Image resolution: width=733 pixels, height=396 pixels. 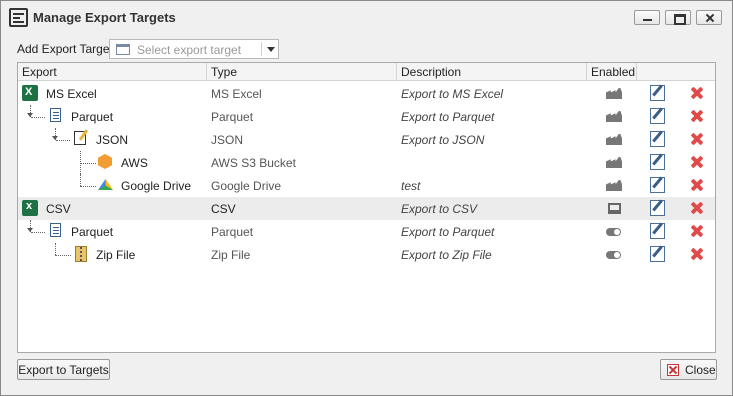 What do you see at coordinates (613, 72) in the screenshot?
I see `header-enabled: Enabled` at bounding box center [613, 72].